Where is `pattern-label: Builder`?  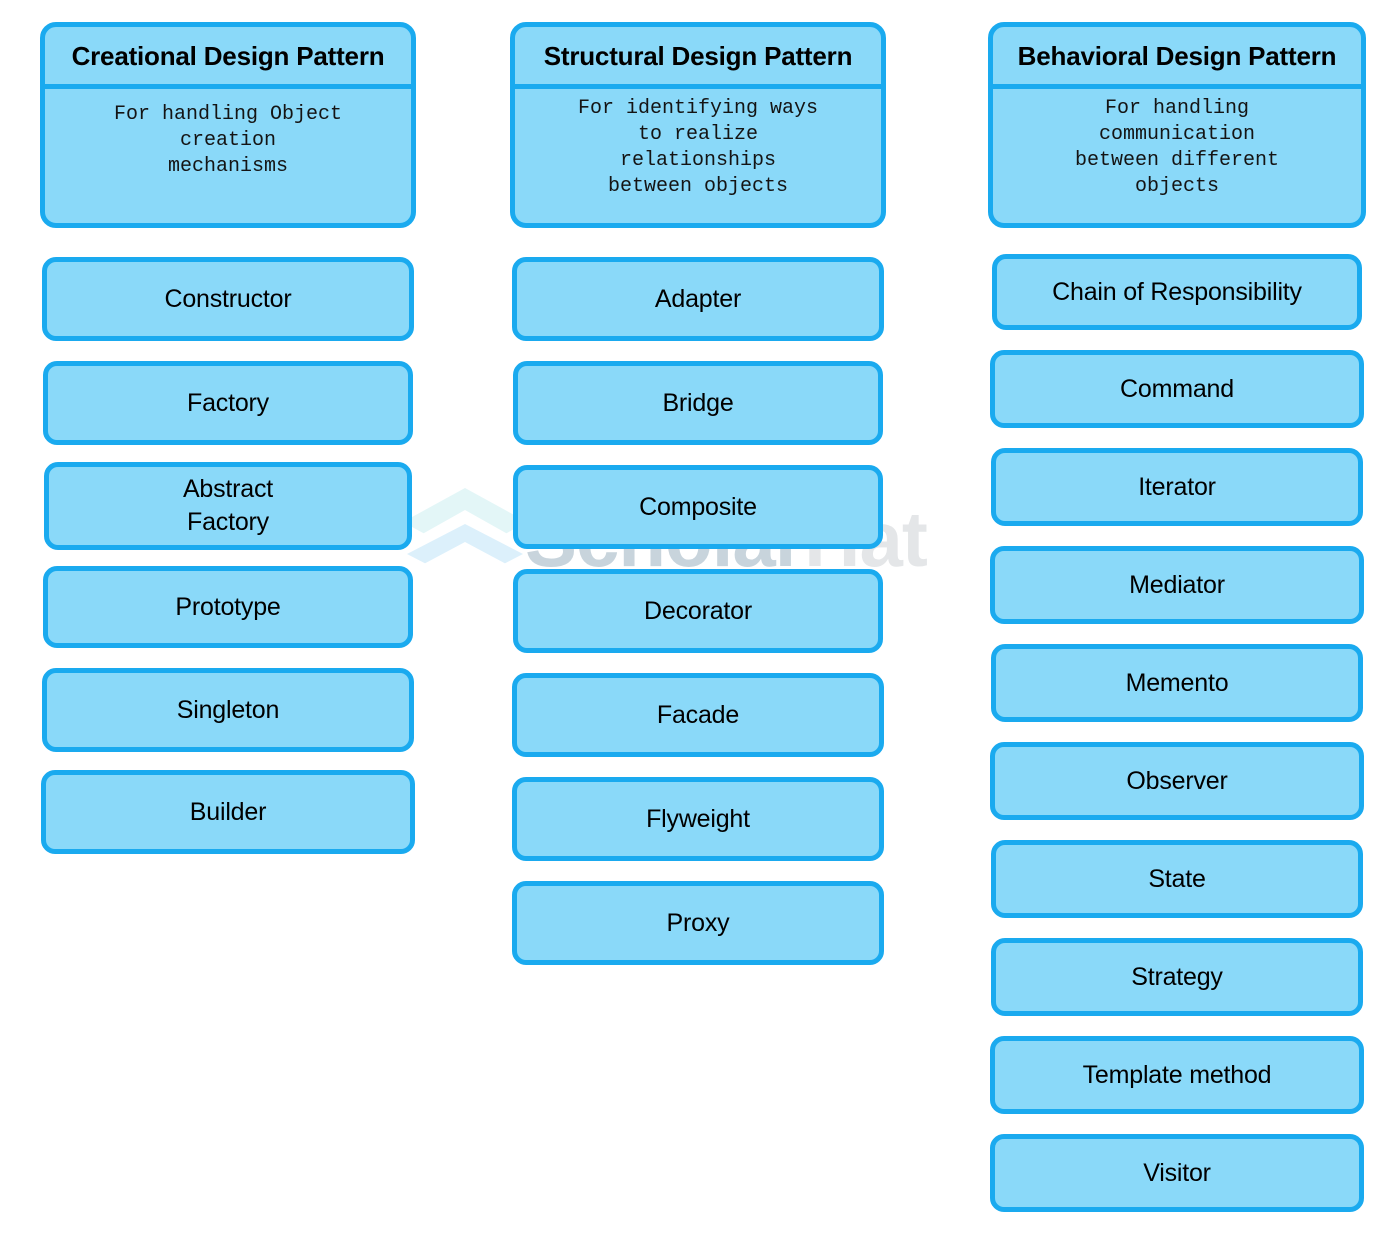
pattern-label: Builder is located at coordinates (228, 811).